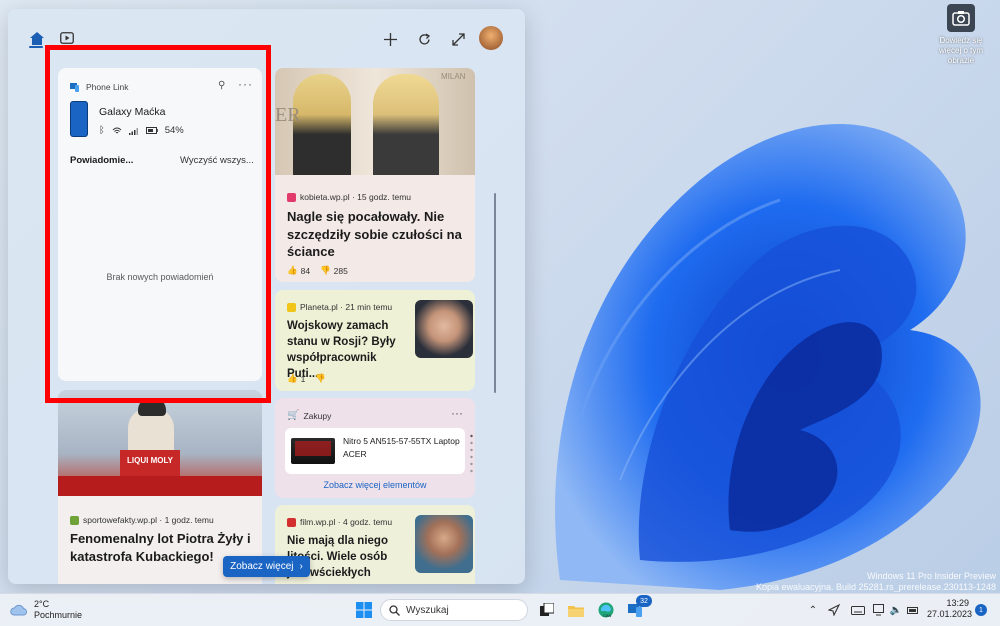 The width and height of the screenshot is (1000, 626). I want to click on play-icon, so click(67, 38).